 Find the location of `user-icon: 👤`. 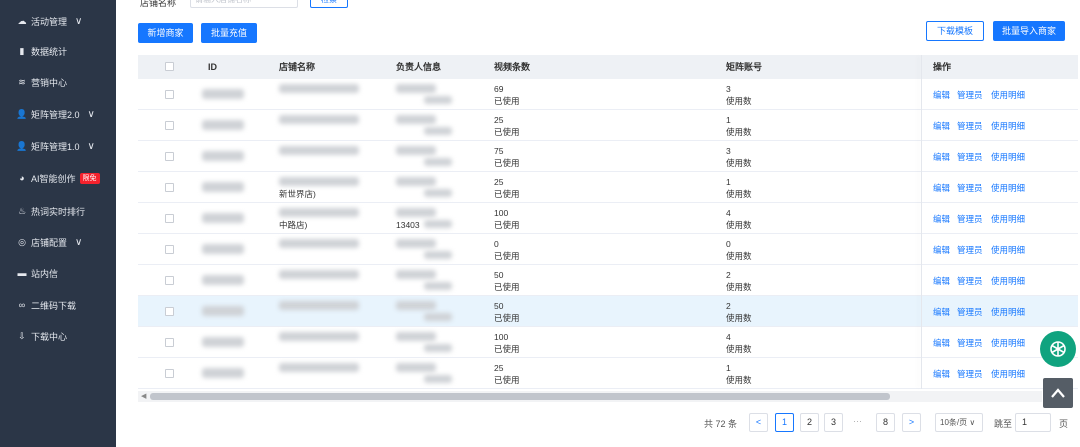

user-icon: 👤 is located at coordinates (22, 113).